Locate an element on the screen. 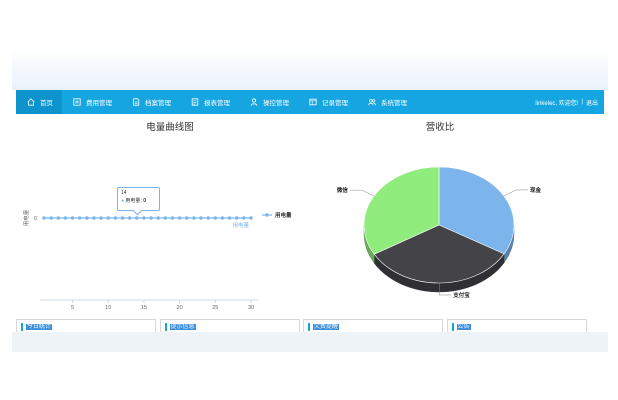  x-axis-tick-label: 30 is located at coordinates (251, 308).